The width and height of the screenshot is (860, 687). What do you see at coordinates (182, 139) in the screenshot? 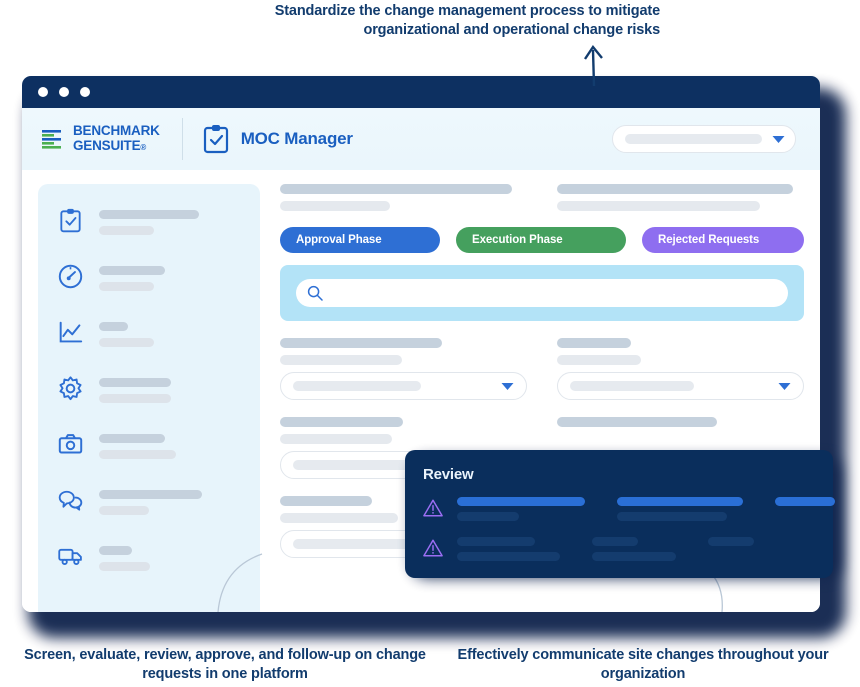
I see `header-divider` at bounding box center [182, 139].